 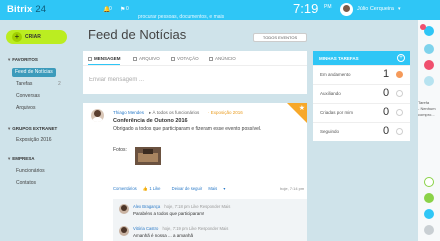 What do you see at coordinates (429, 81) in the screenshot?
I see `user-icon` at bounding box center [429, 81].